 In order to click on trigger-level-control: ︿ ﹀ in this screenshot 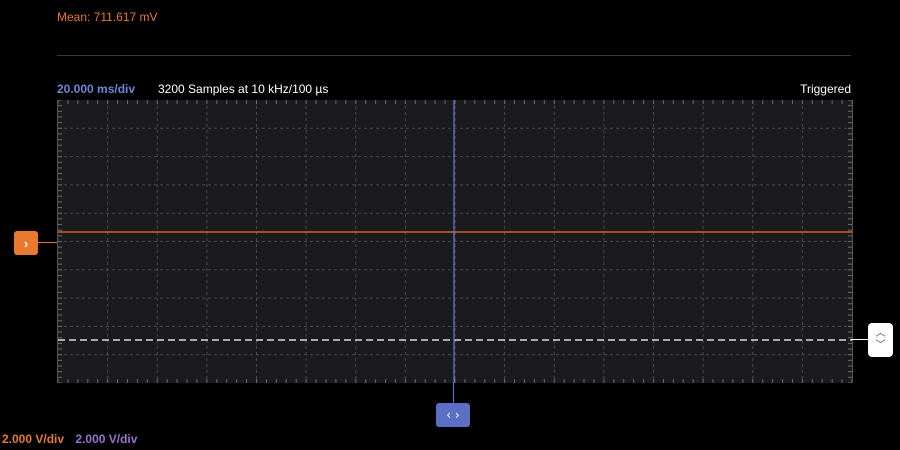, I will do `click(880, 340)`.